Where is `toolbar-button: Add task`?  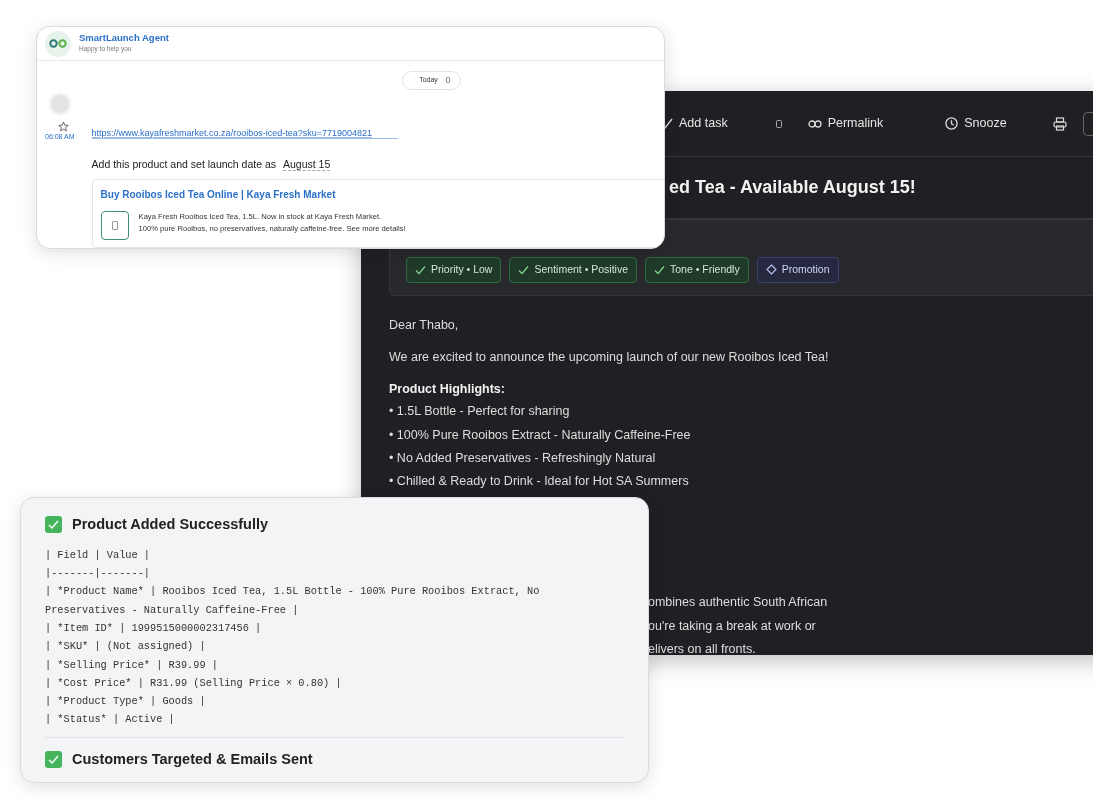
toolbar-button: Add task is located at coordinates (694, 123).